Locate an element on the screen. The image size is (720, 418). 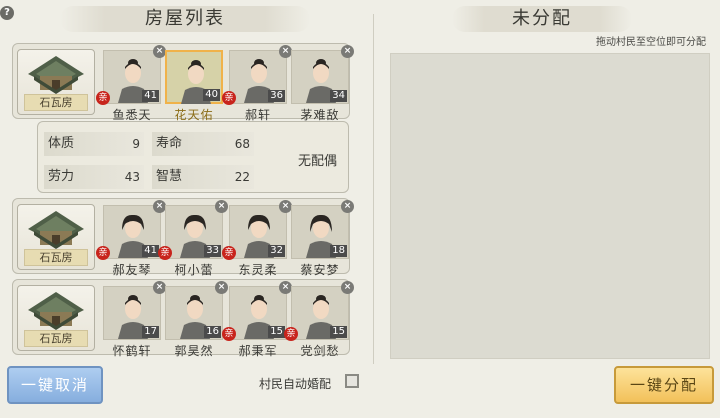
villager-age: 34 is located at coordinates (338, 96).